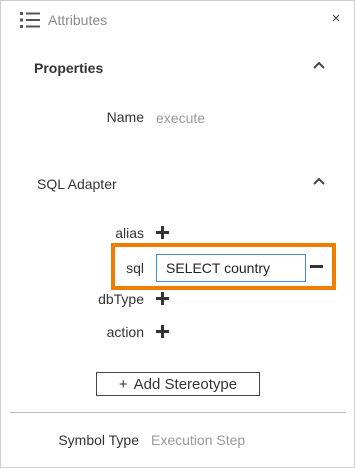 The height and width of the screenshot is (468, 355). I want to click on sql-label: sql, so click(135, 268).